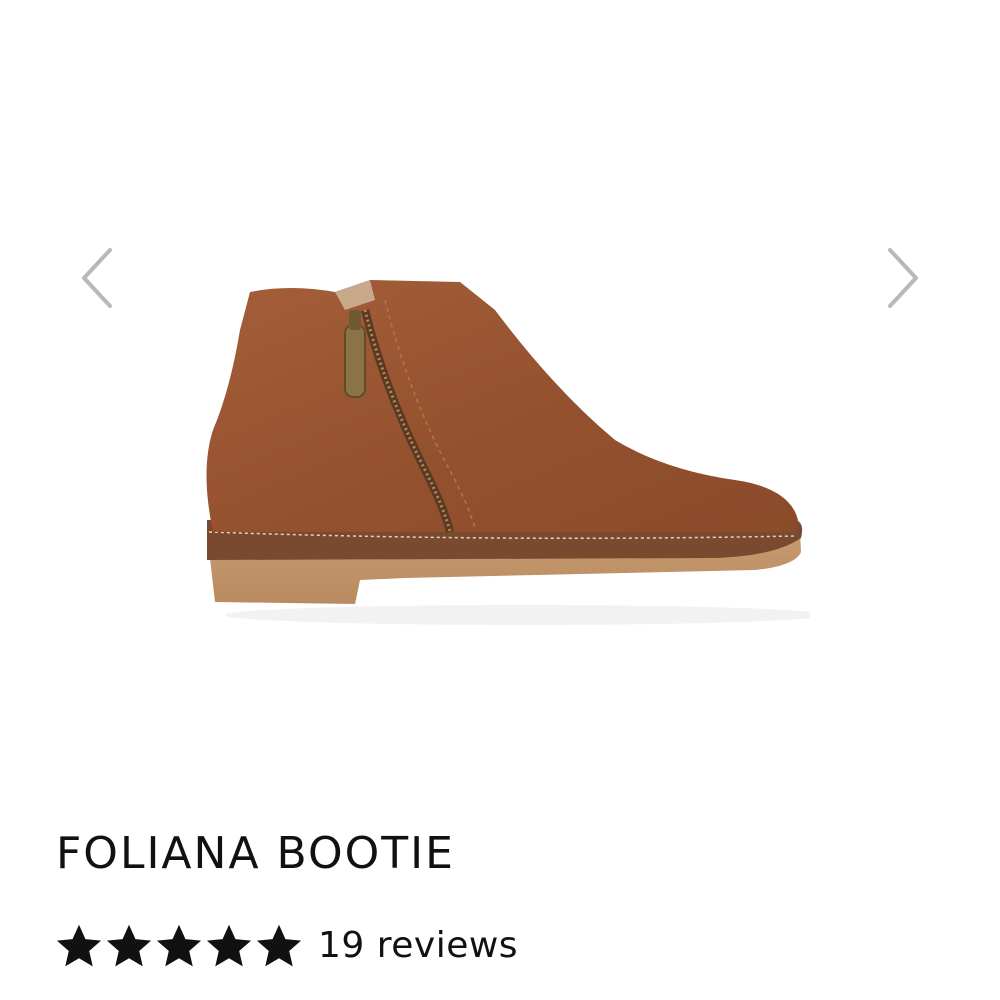 This screenshot has width=1000, height=1000. I want to click on chevron-left-icon, so click(97, 278).